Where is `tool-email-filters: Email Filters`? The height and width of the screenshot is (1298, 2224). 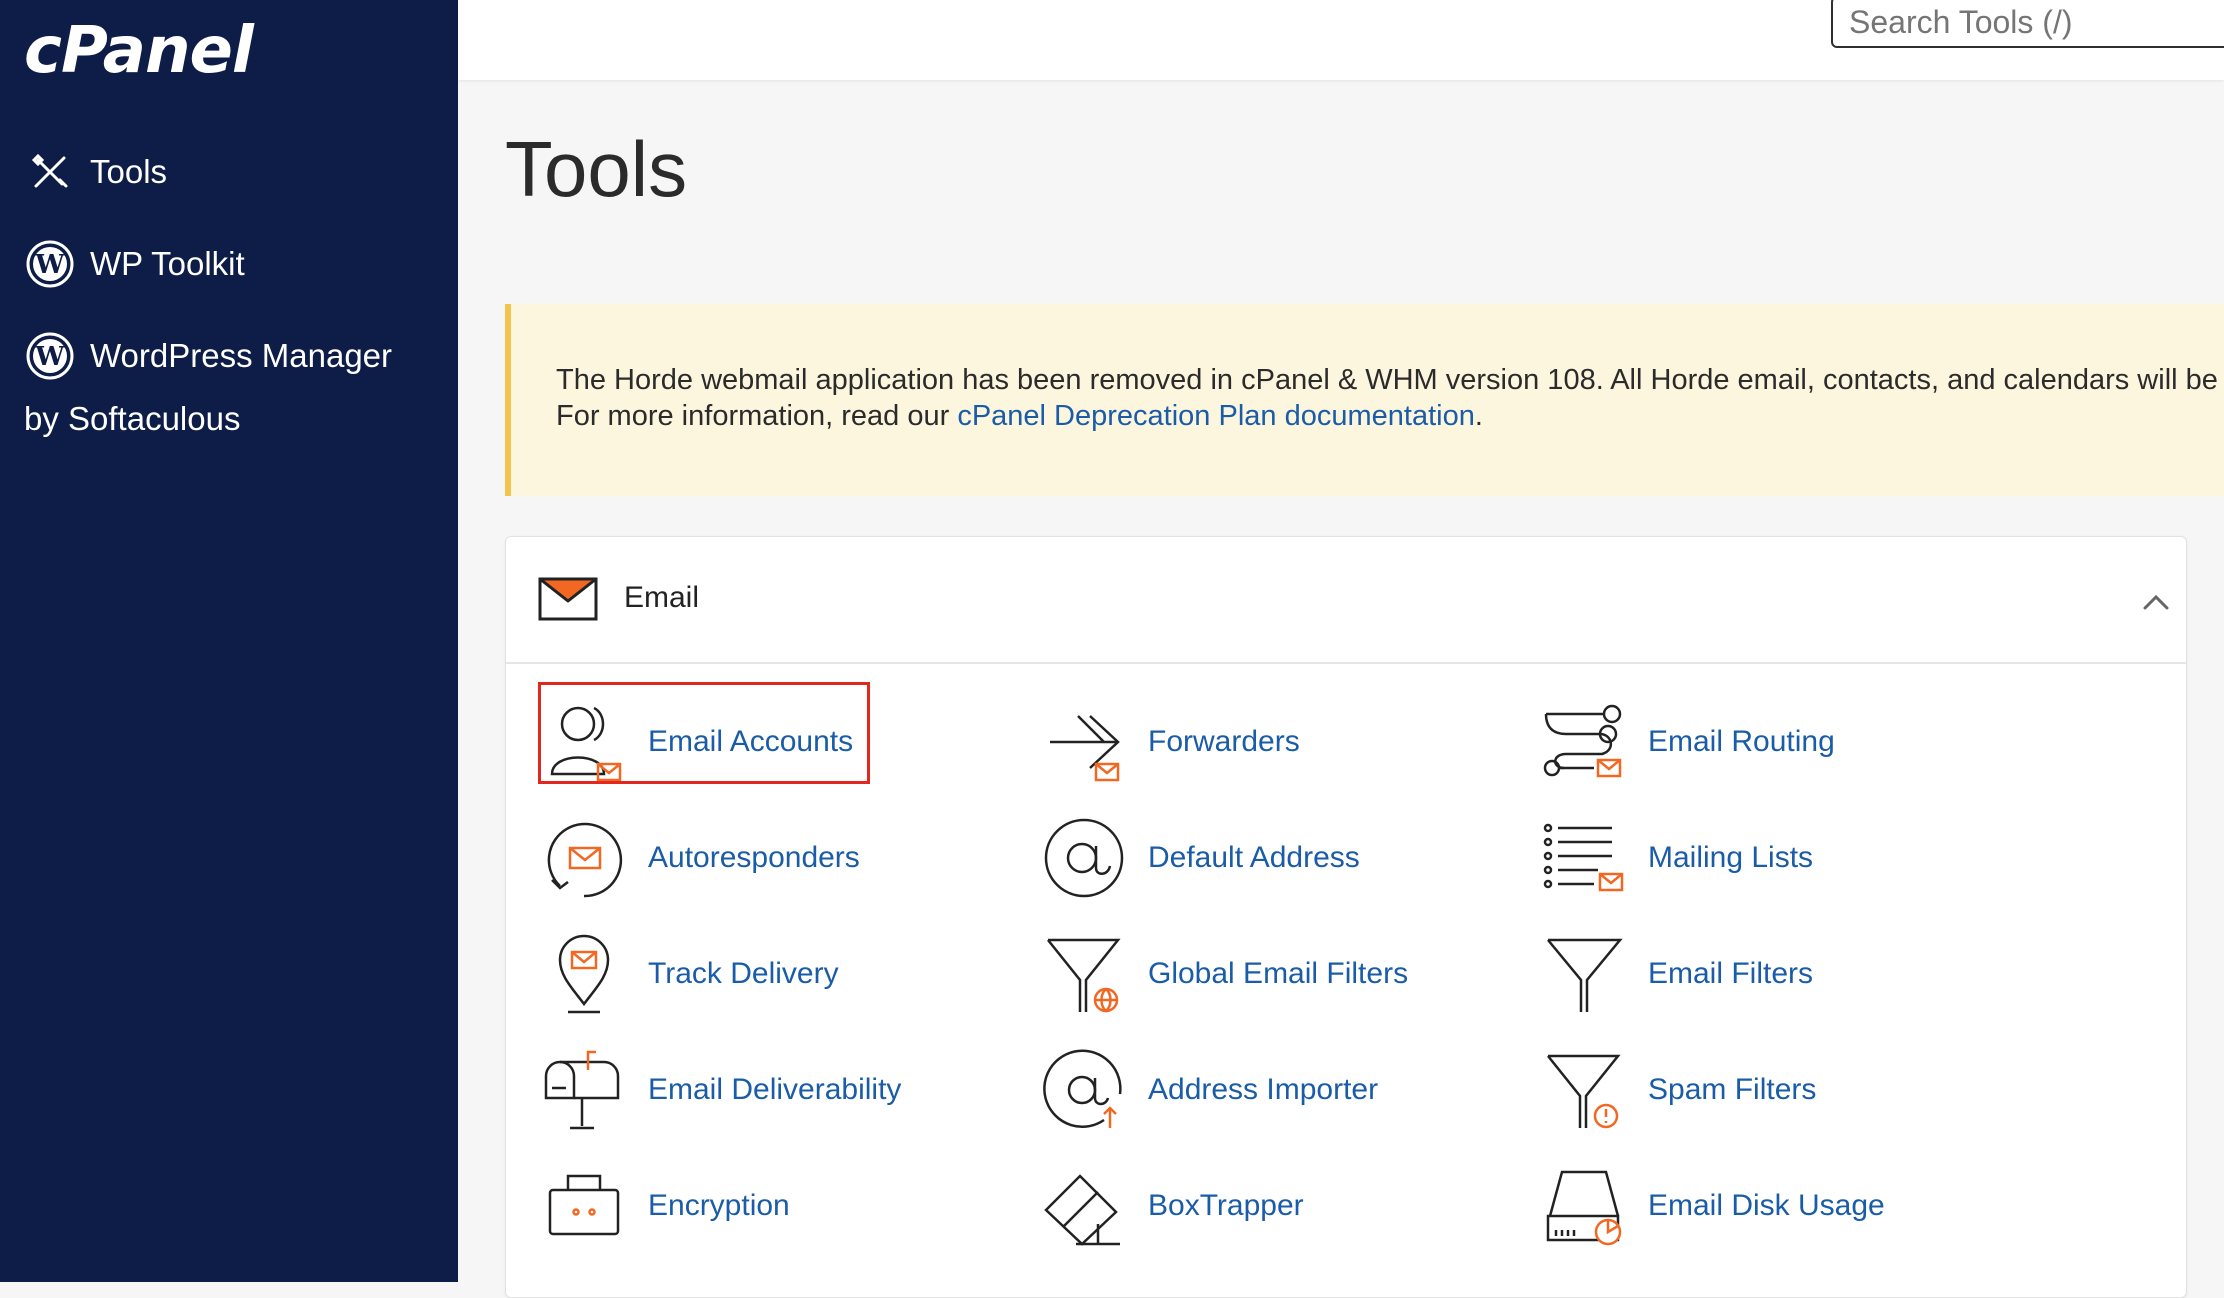
tool-email-filters: Email Filters is located at coordinates (1675, 974).